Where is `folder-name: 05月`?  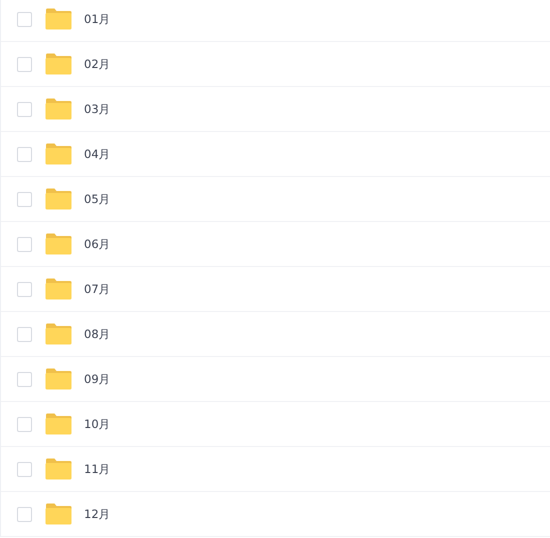
folder-name: 05月 is located at coordinates (97, 199).